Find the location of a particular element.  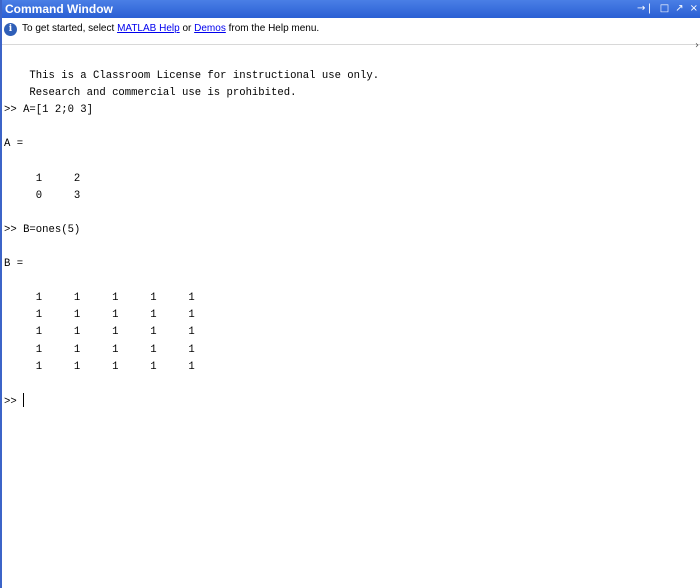

info-close-icon: › is located at coordinates (697, 45).